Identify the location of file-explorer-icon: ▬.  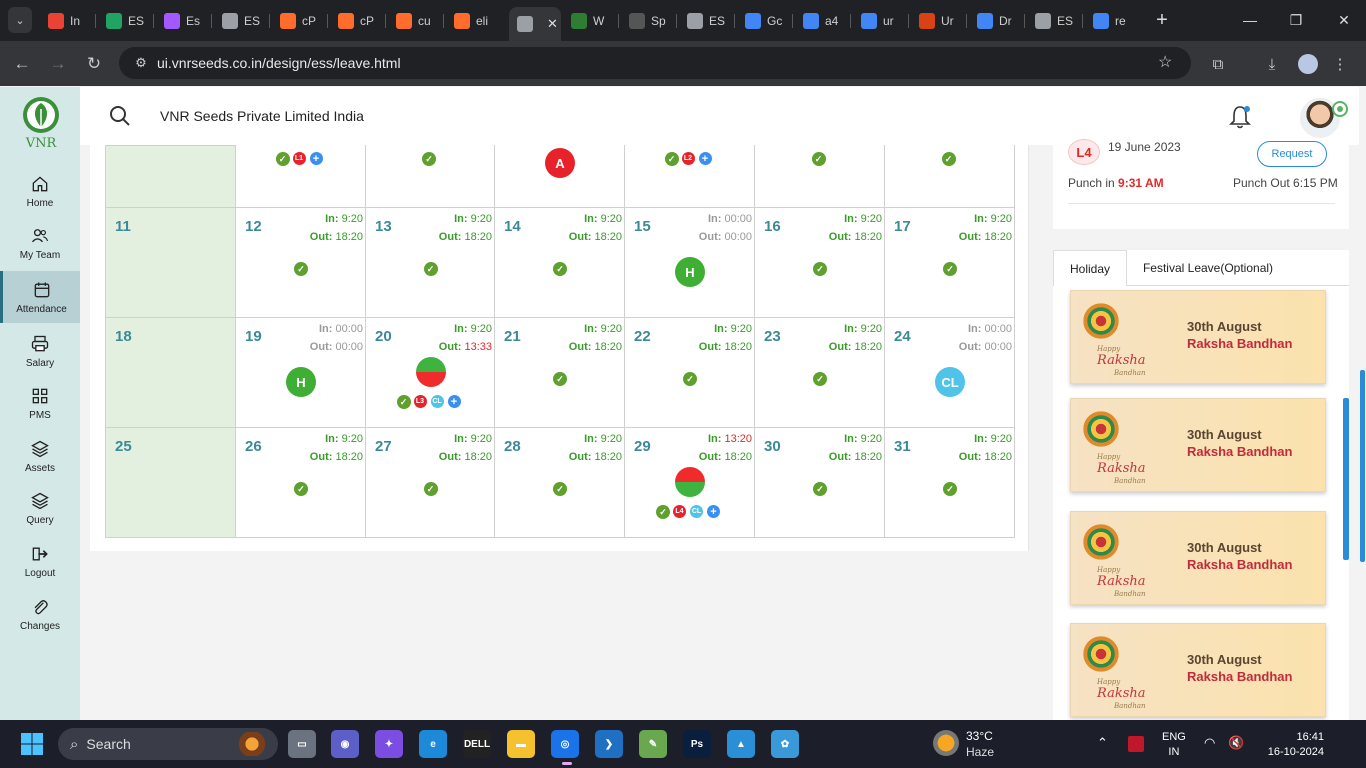
(521, 744).